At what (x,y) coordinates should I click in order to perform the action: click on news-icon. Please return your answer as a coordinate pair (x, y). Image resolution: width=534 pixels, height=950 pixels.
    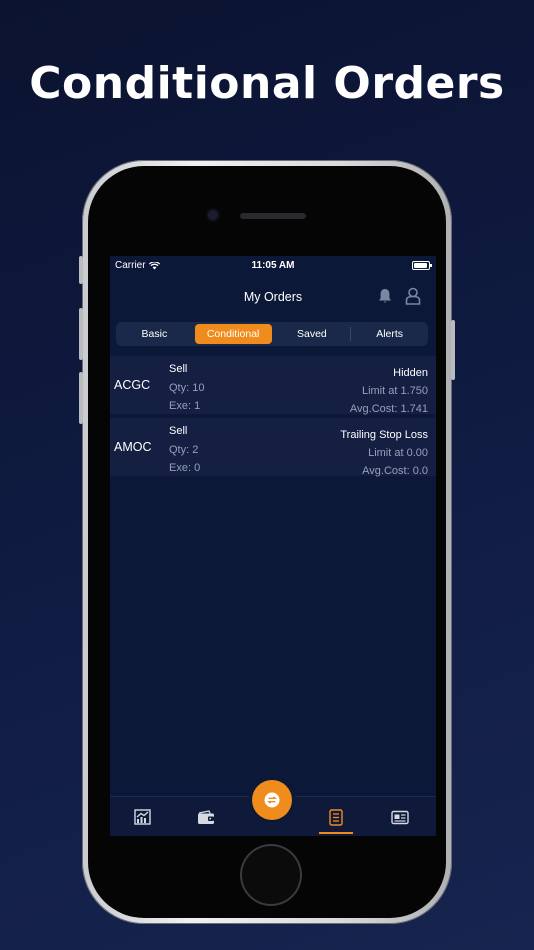
    Looking at the image, I should click on (400, 817).